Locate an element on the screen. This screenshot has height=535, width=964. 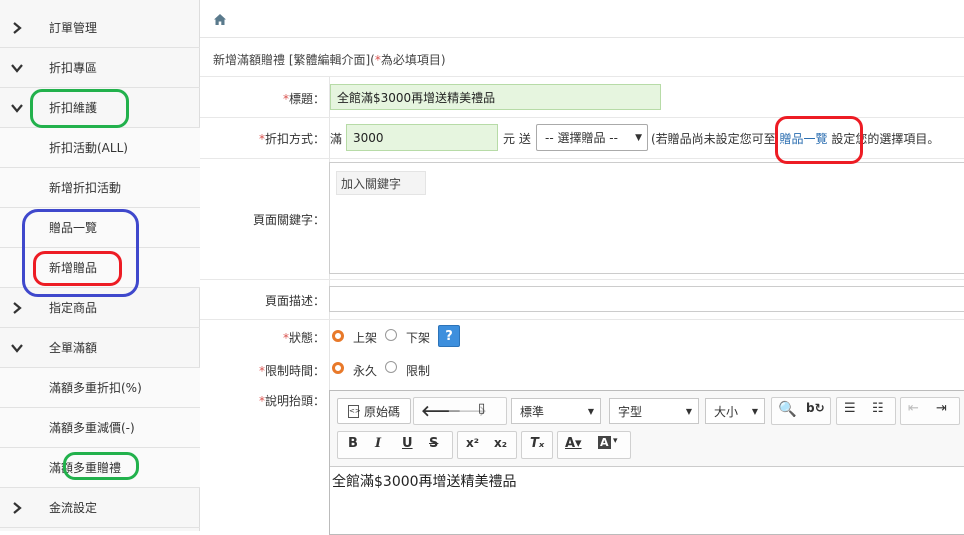
sidebar-item-multi-minus: 滿額多重減價(-) is located at coordinates (100, 428).